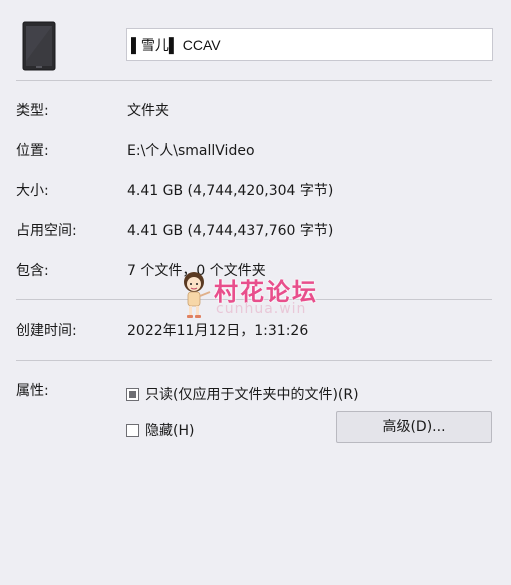  What do you see at coordinates (132, 394) in the screenshot?
I see `readonly-checkbox` at bounding box center [132, 394].